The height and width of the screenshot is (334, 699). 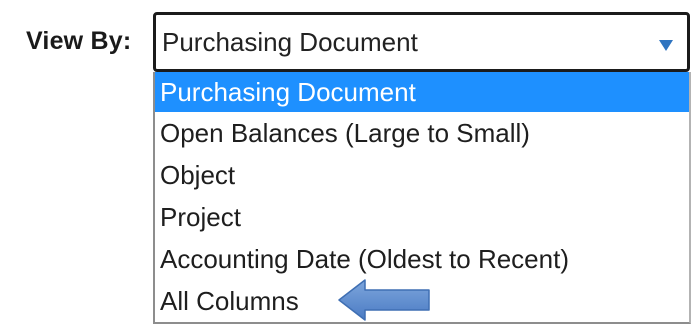 I want to click on view-by-label: View By:, so click(x=79, y=41).